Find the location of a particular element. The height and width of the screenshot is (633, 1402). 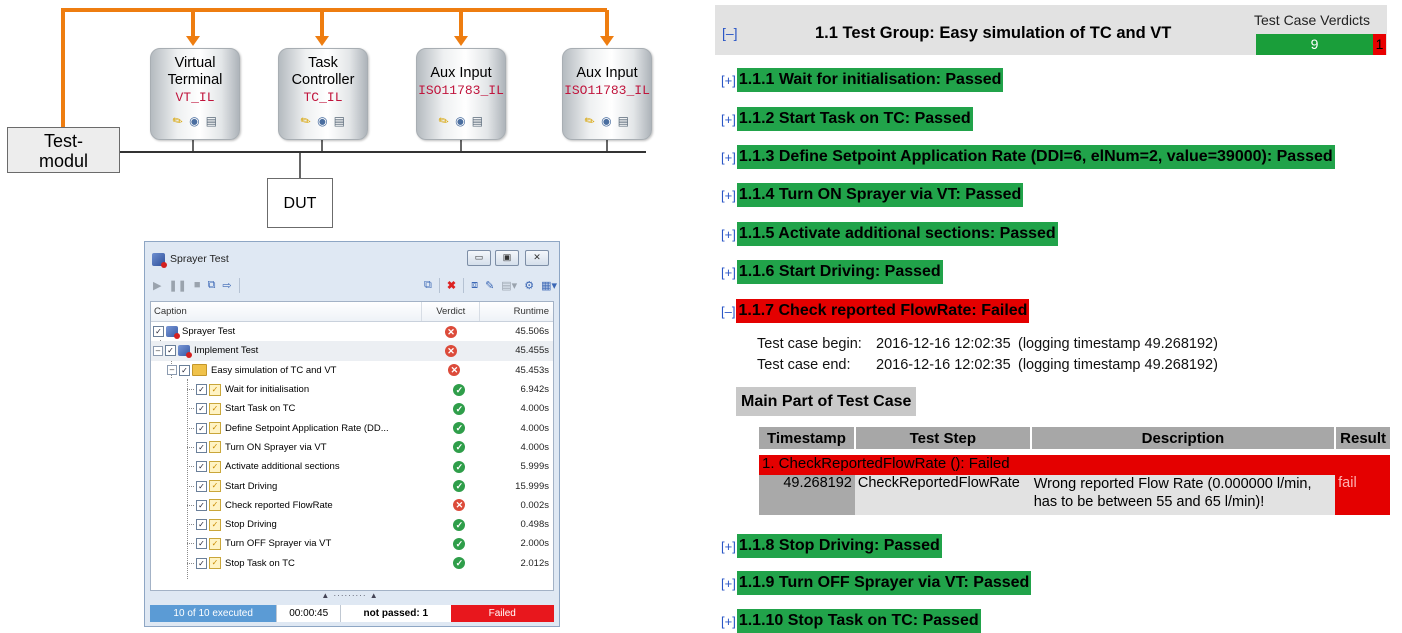

column-runtime: Runtime is located at coordinates (516, 311).